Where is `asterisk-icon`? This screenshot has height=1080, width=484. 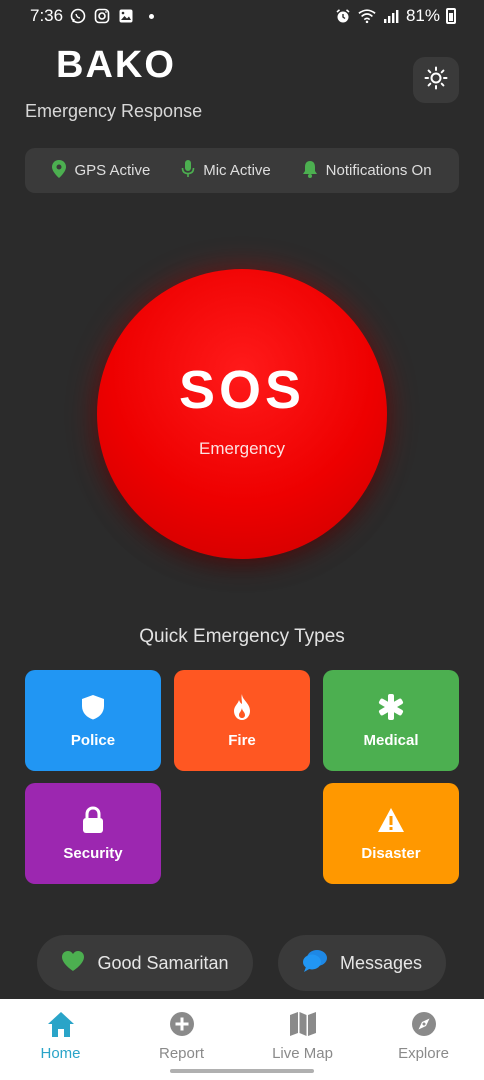 asterisk-icon is located at coordinates (391, 707).